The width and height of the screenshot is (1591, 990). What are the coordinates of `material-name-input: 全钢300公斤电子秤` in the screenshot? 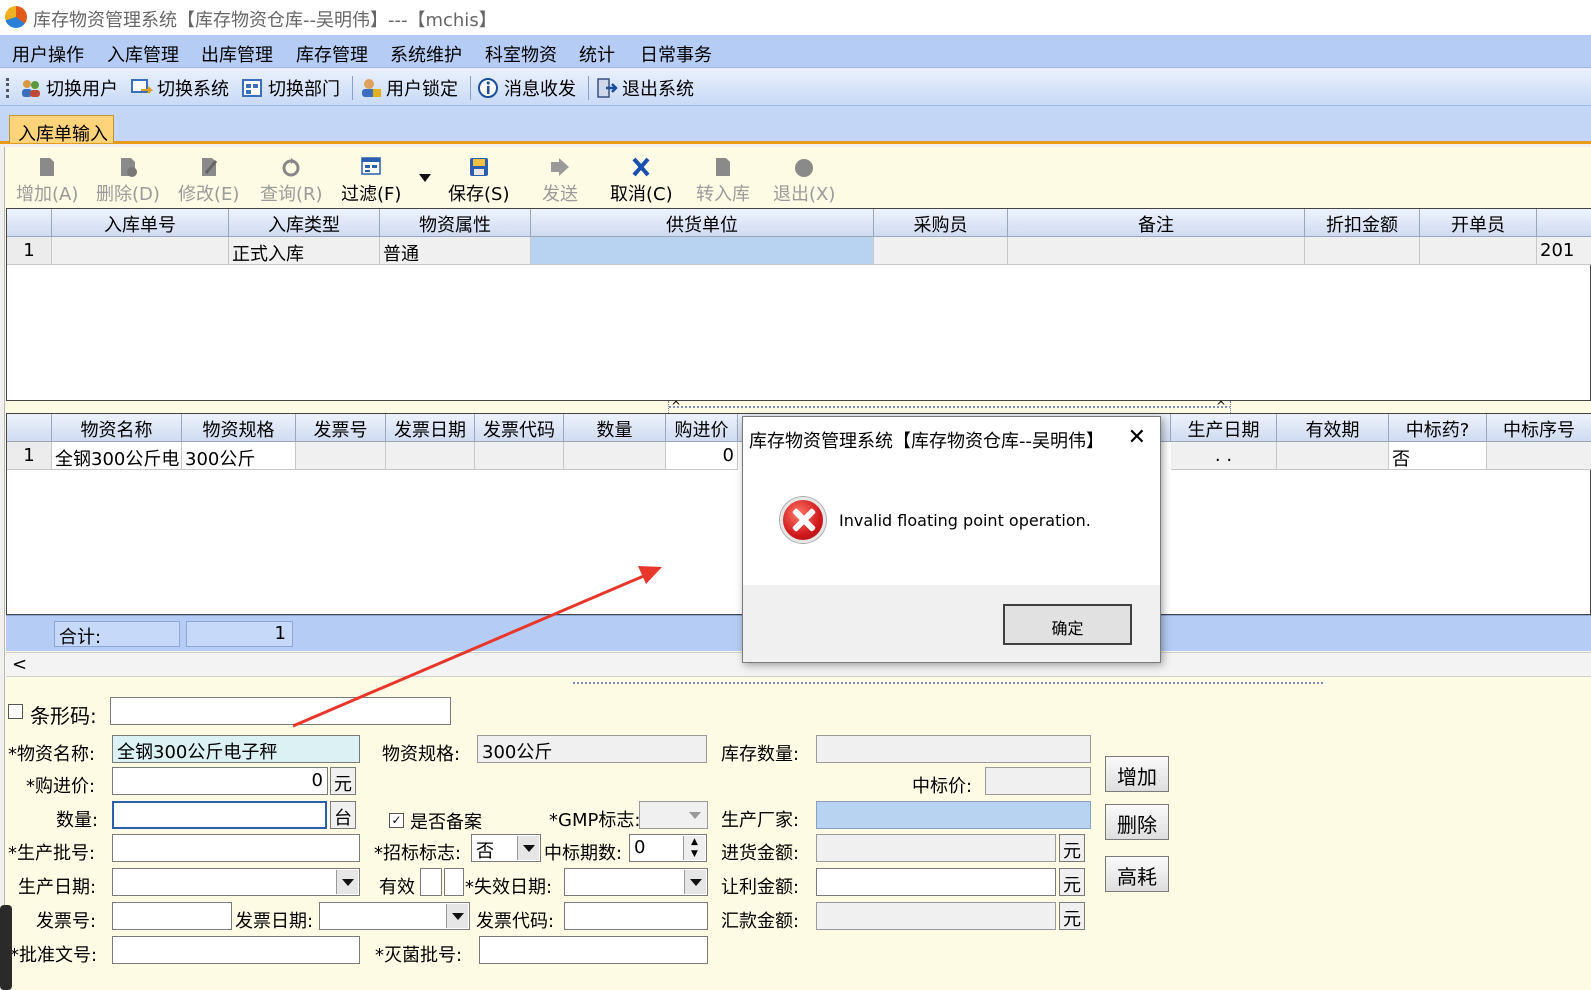 It's located at (236, 749).